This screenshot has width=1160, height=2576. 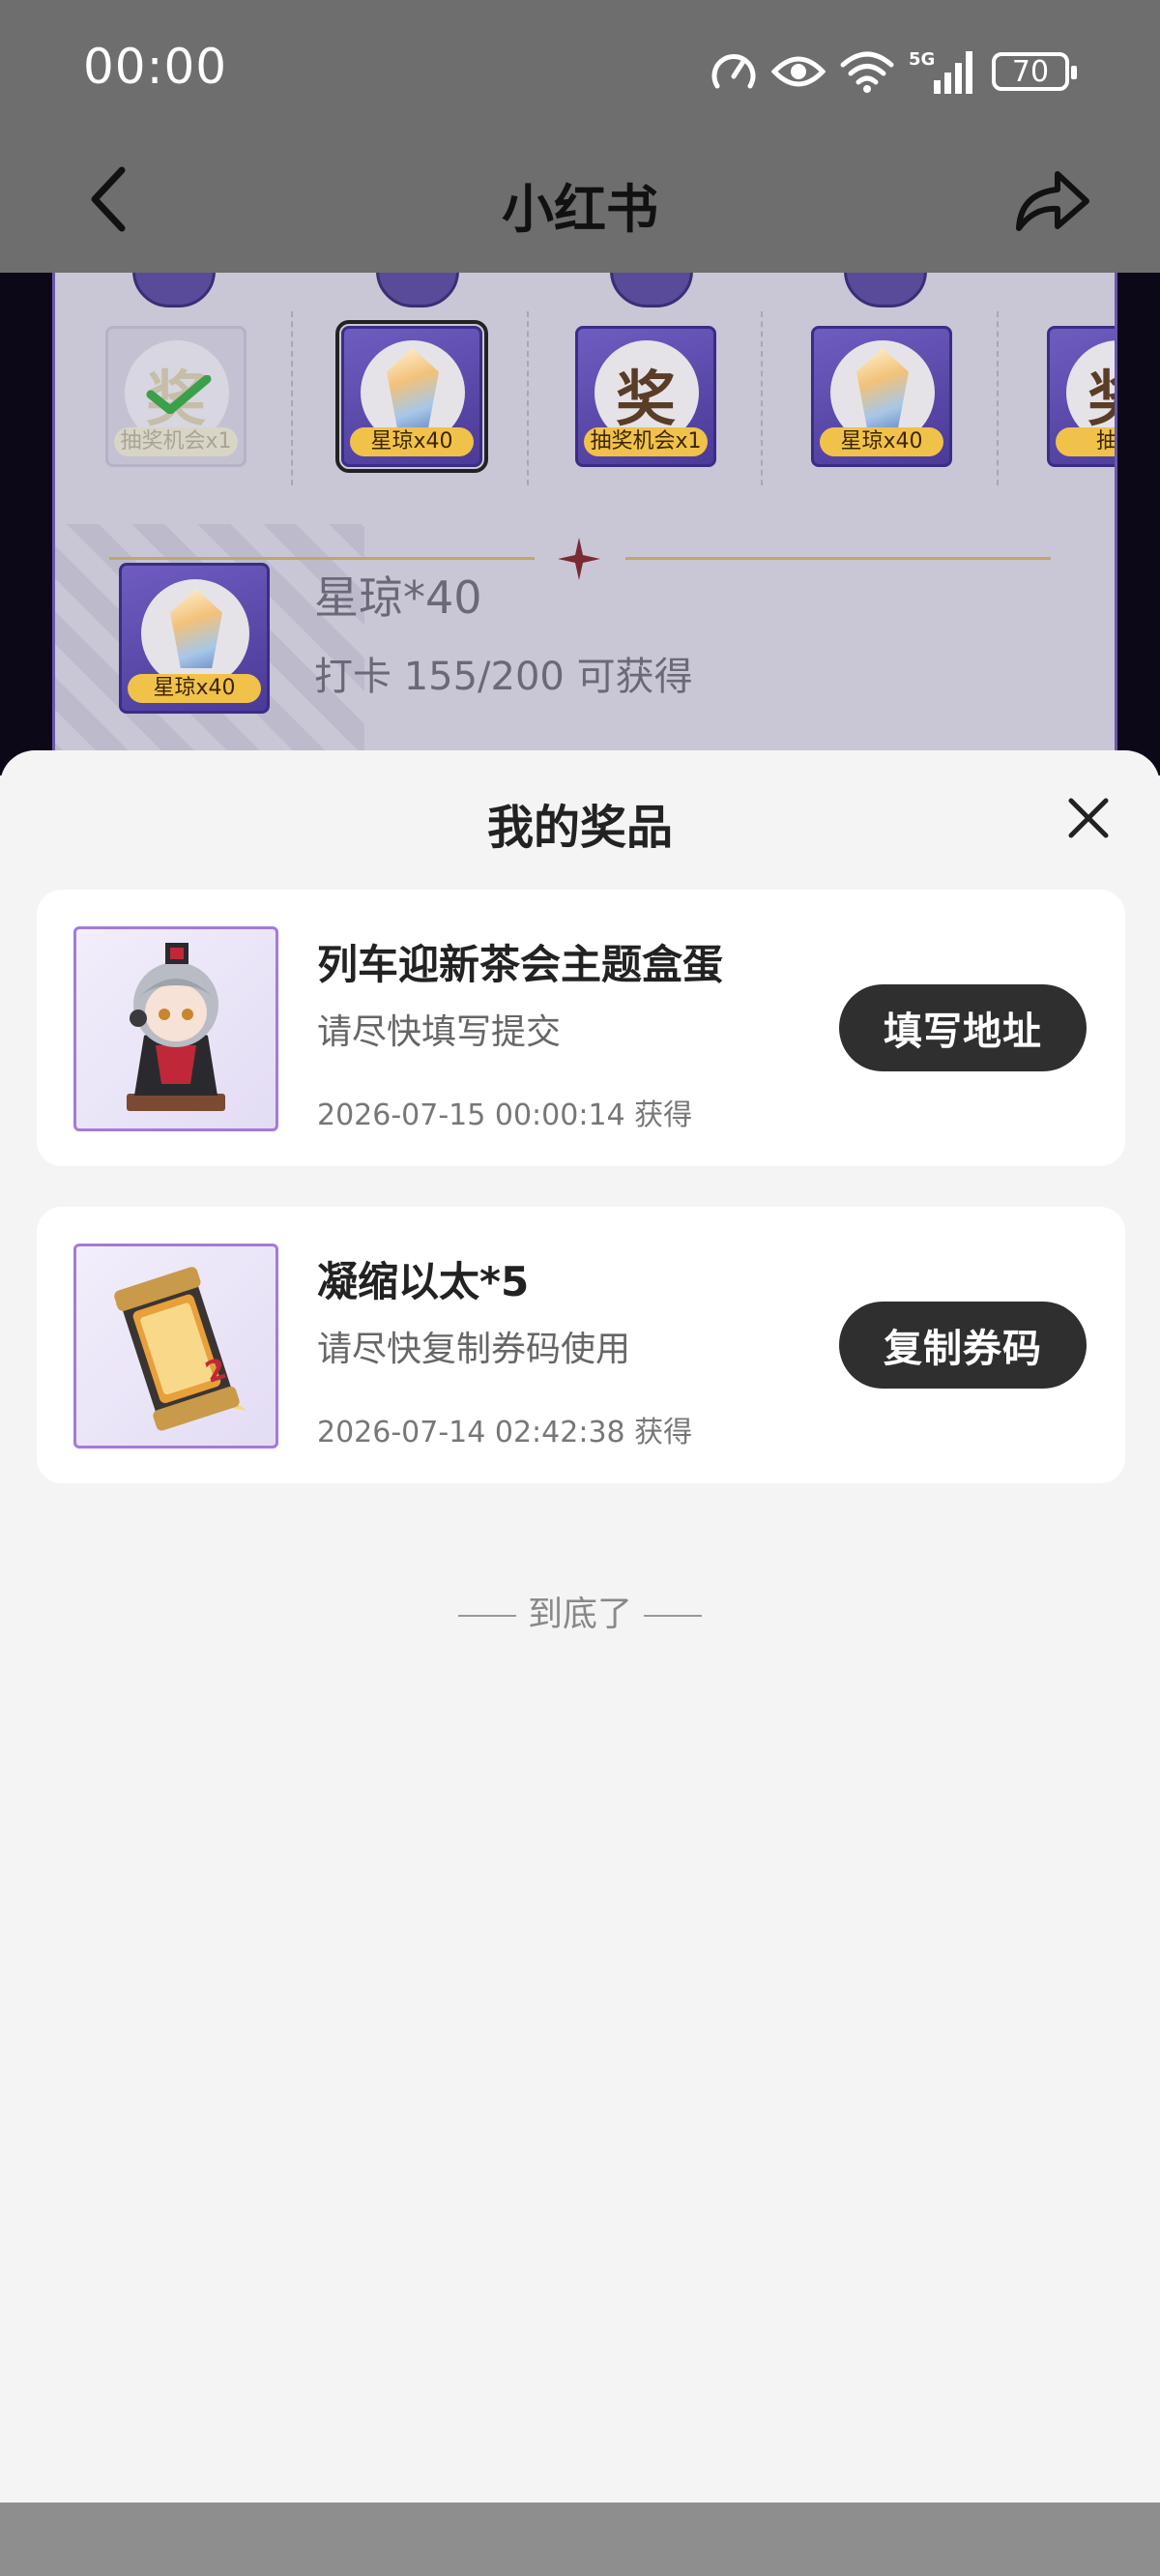 I want to click on close-icon, so click(x=1088, y=818).